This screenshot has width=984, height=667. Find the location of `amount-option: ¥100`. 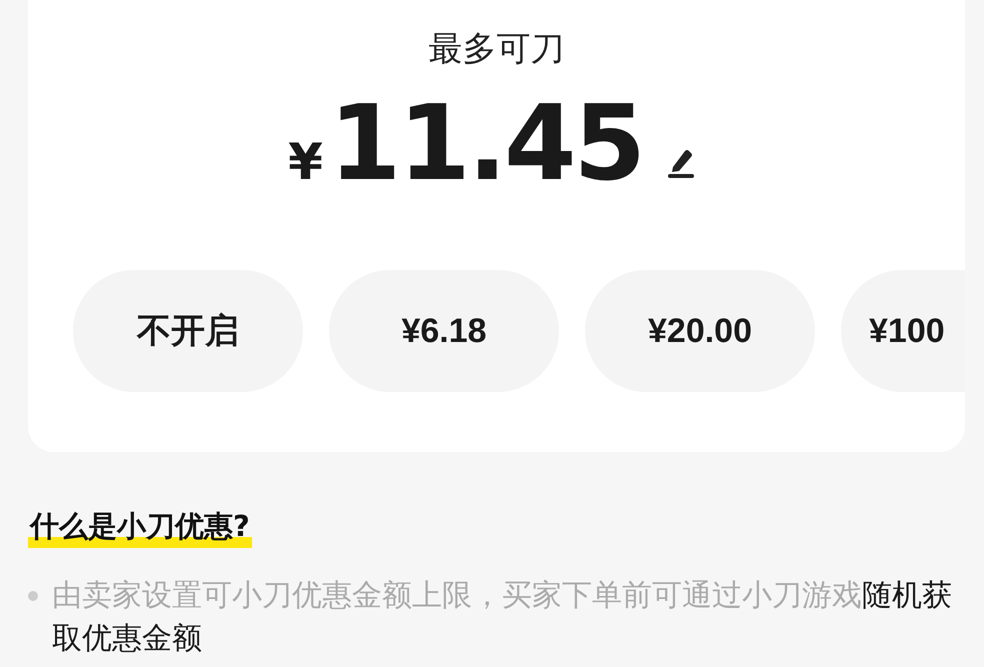

amount-option: ¥100 is located at coordinates (903, 331).